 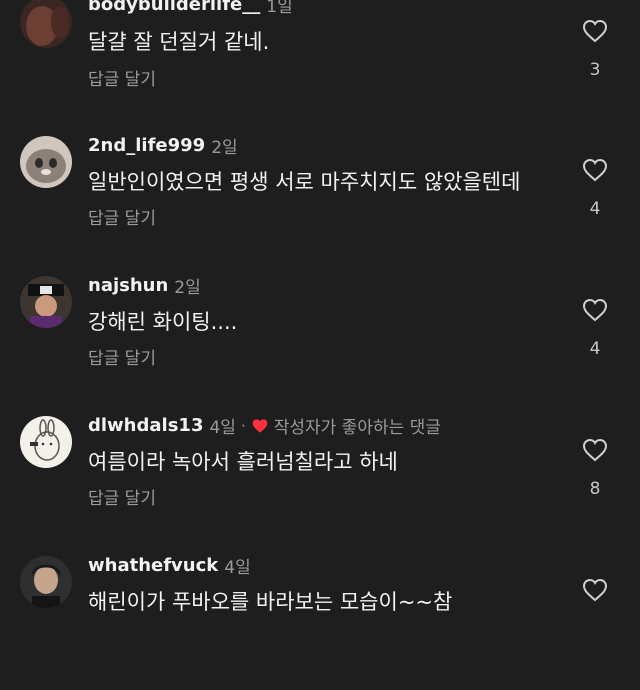 I want to click on like-count: 3, so click(x=595, y=70).